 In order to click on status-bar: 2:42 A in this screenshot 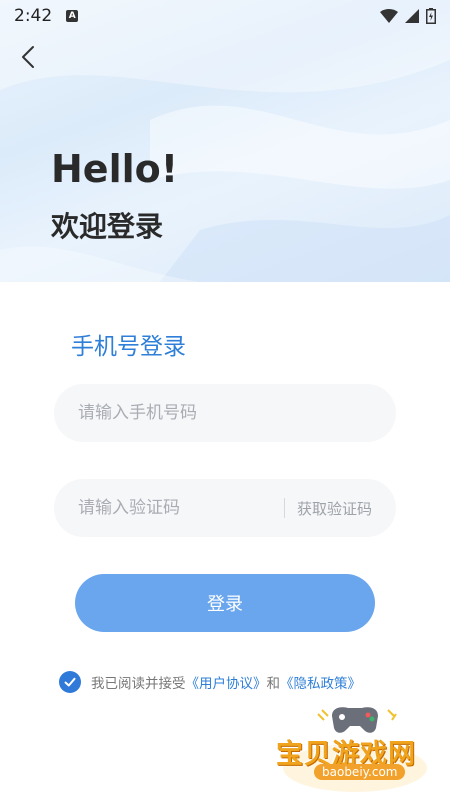, I will do `click(225, 16)`.